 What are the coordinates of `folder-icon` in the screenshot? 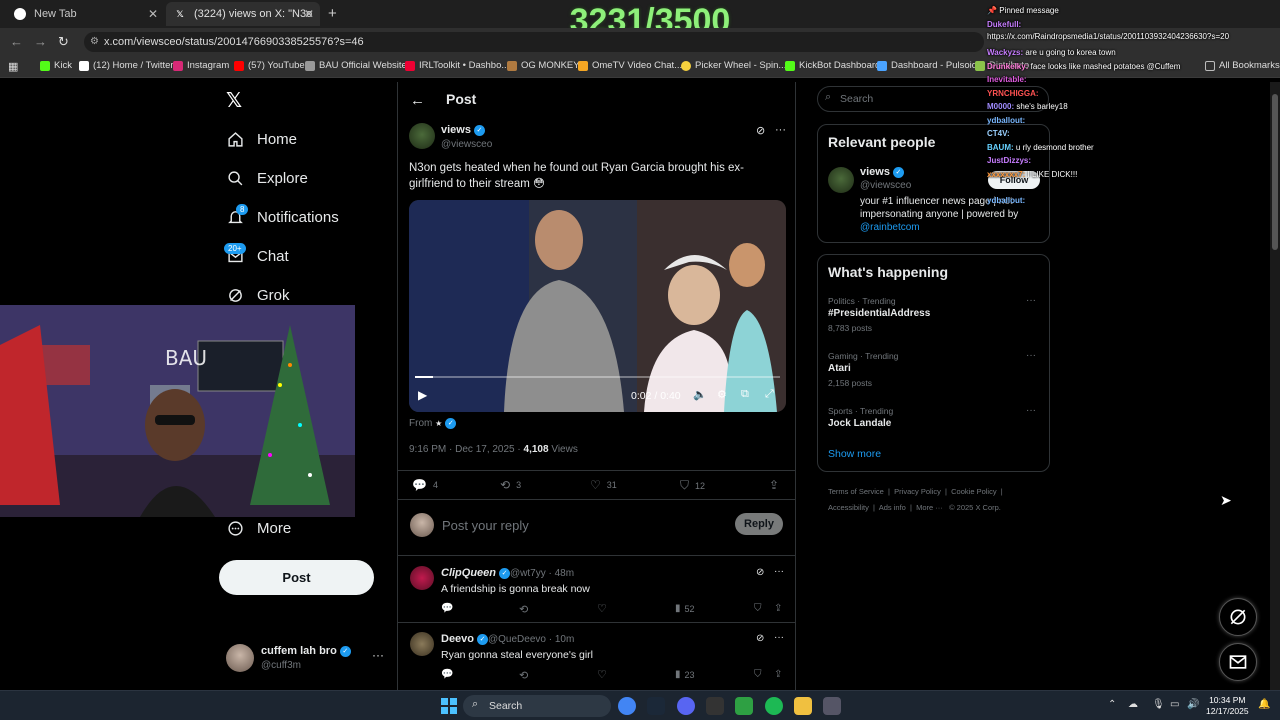 It's located at (803, 706).